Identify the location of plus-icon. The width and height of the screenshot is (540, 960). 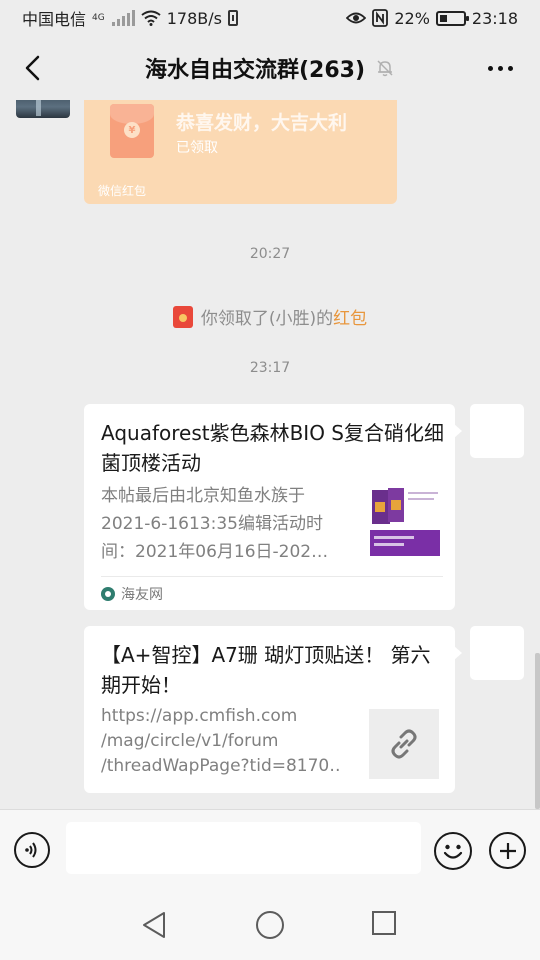
(507, 850).